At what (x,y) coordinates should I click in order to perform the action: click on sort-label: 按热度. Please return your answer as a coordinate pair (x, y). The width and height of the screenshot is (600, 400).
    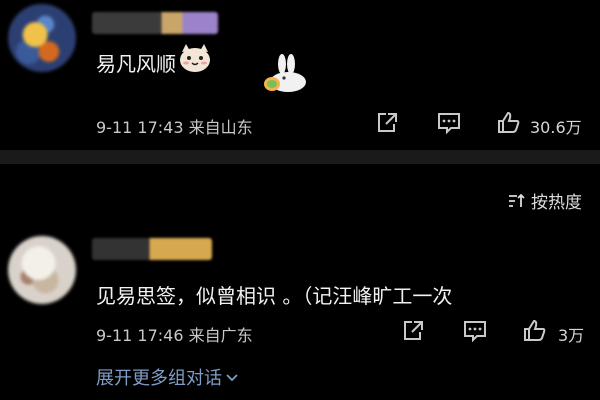
    Looking at the image, I should click on (556, 203).